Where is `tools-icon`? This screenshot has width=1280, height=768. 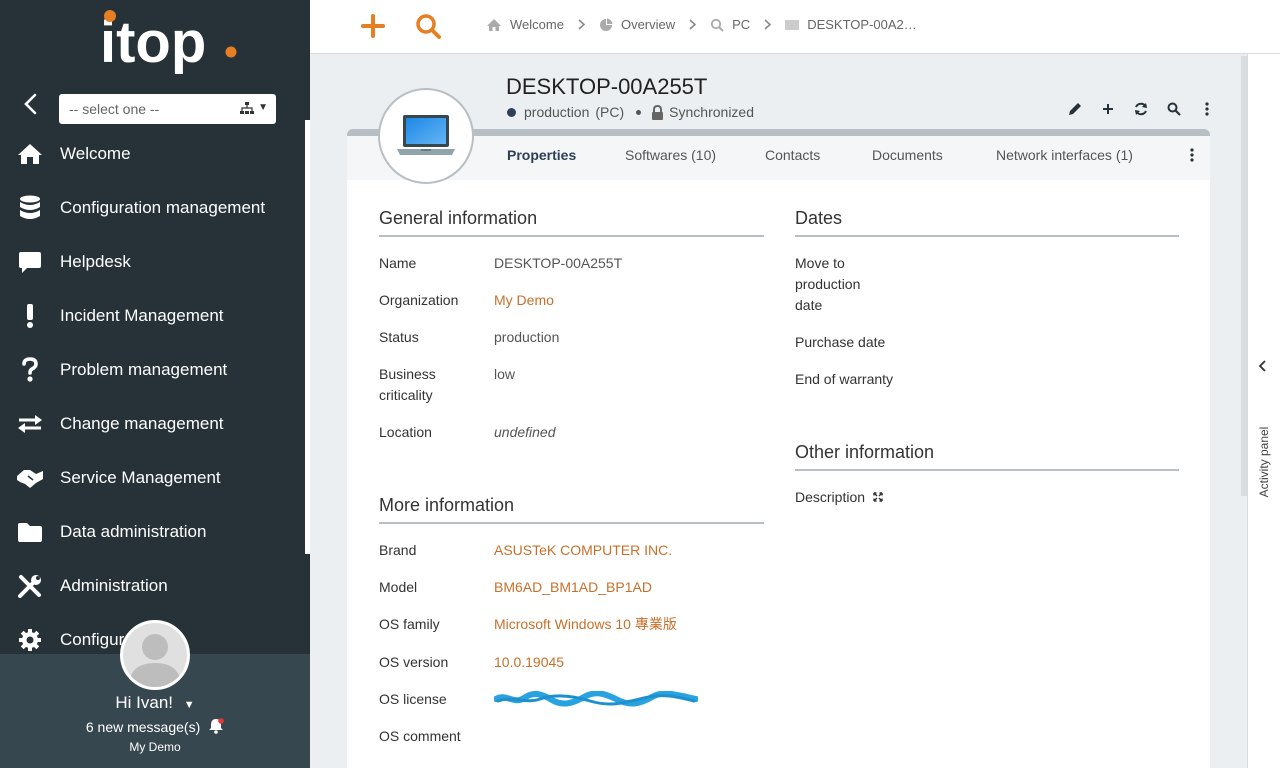
tools-icon is located at coordinates (30, 586).